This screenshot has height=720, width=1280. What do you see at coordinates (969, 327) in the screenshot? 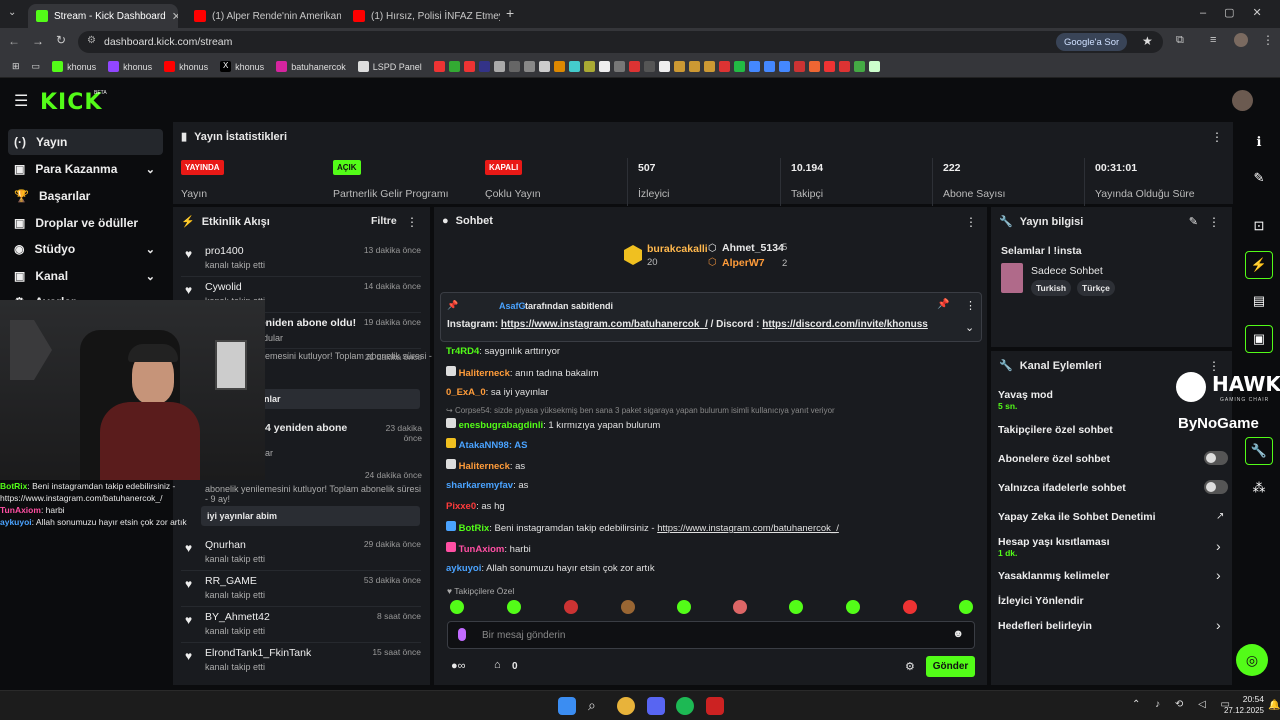
I see `chevron-down-icon: ⌄` at bounding box center [969, 327].